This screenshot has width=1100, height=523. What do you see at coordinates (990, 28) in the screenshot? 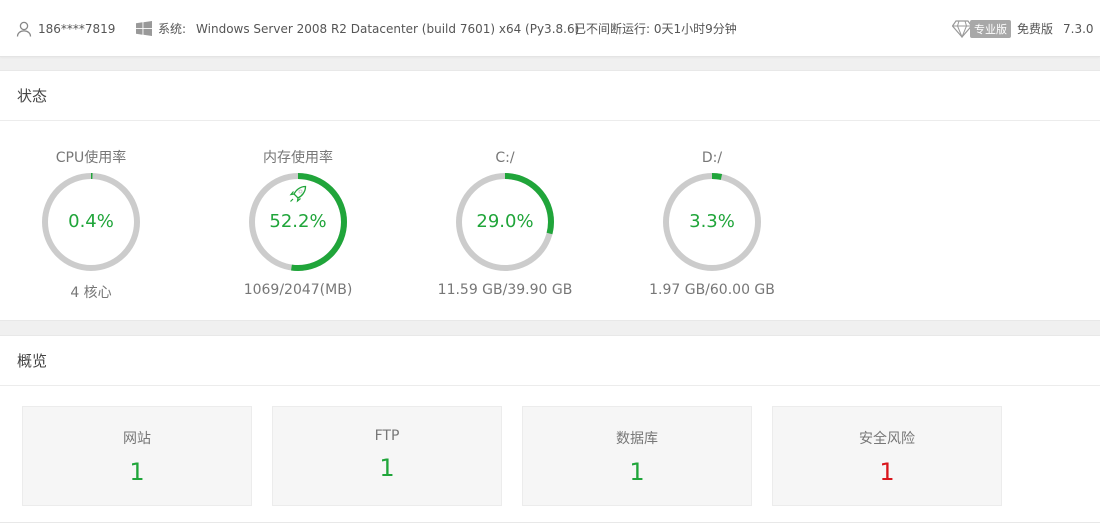
I see `pro-edition-badge: 专业版` at bounding box center [990, 28].